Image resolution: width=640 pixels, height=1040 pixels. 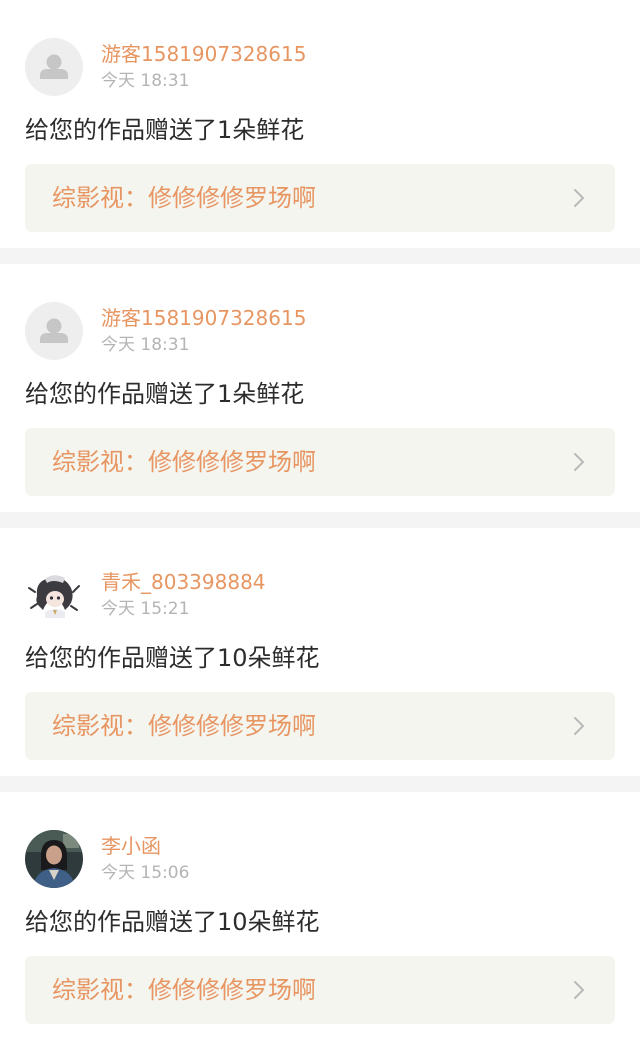 What do you see at coordinates (54, 595) in the screenshot?
I see `anime-avatar` at bounding box center [54, 595].